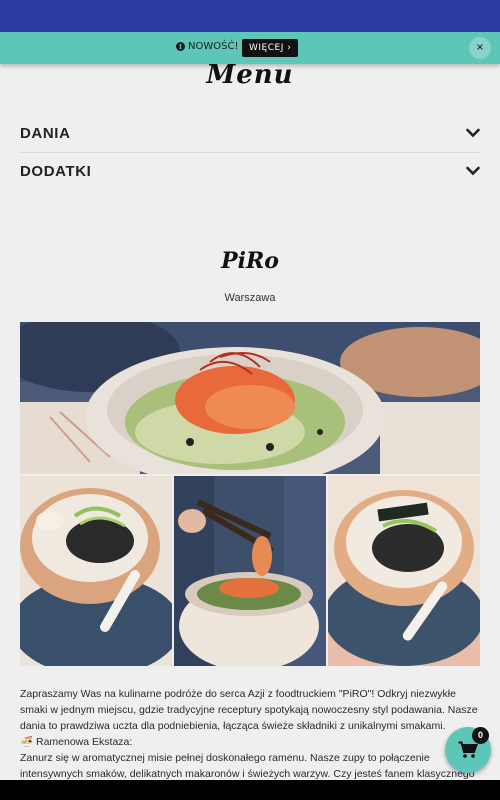 The height and width of the screenshot is (800, 500). I want to click on top-app-bar, so click(250, 16).